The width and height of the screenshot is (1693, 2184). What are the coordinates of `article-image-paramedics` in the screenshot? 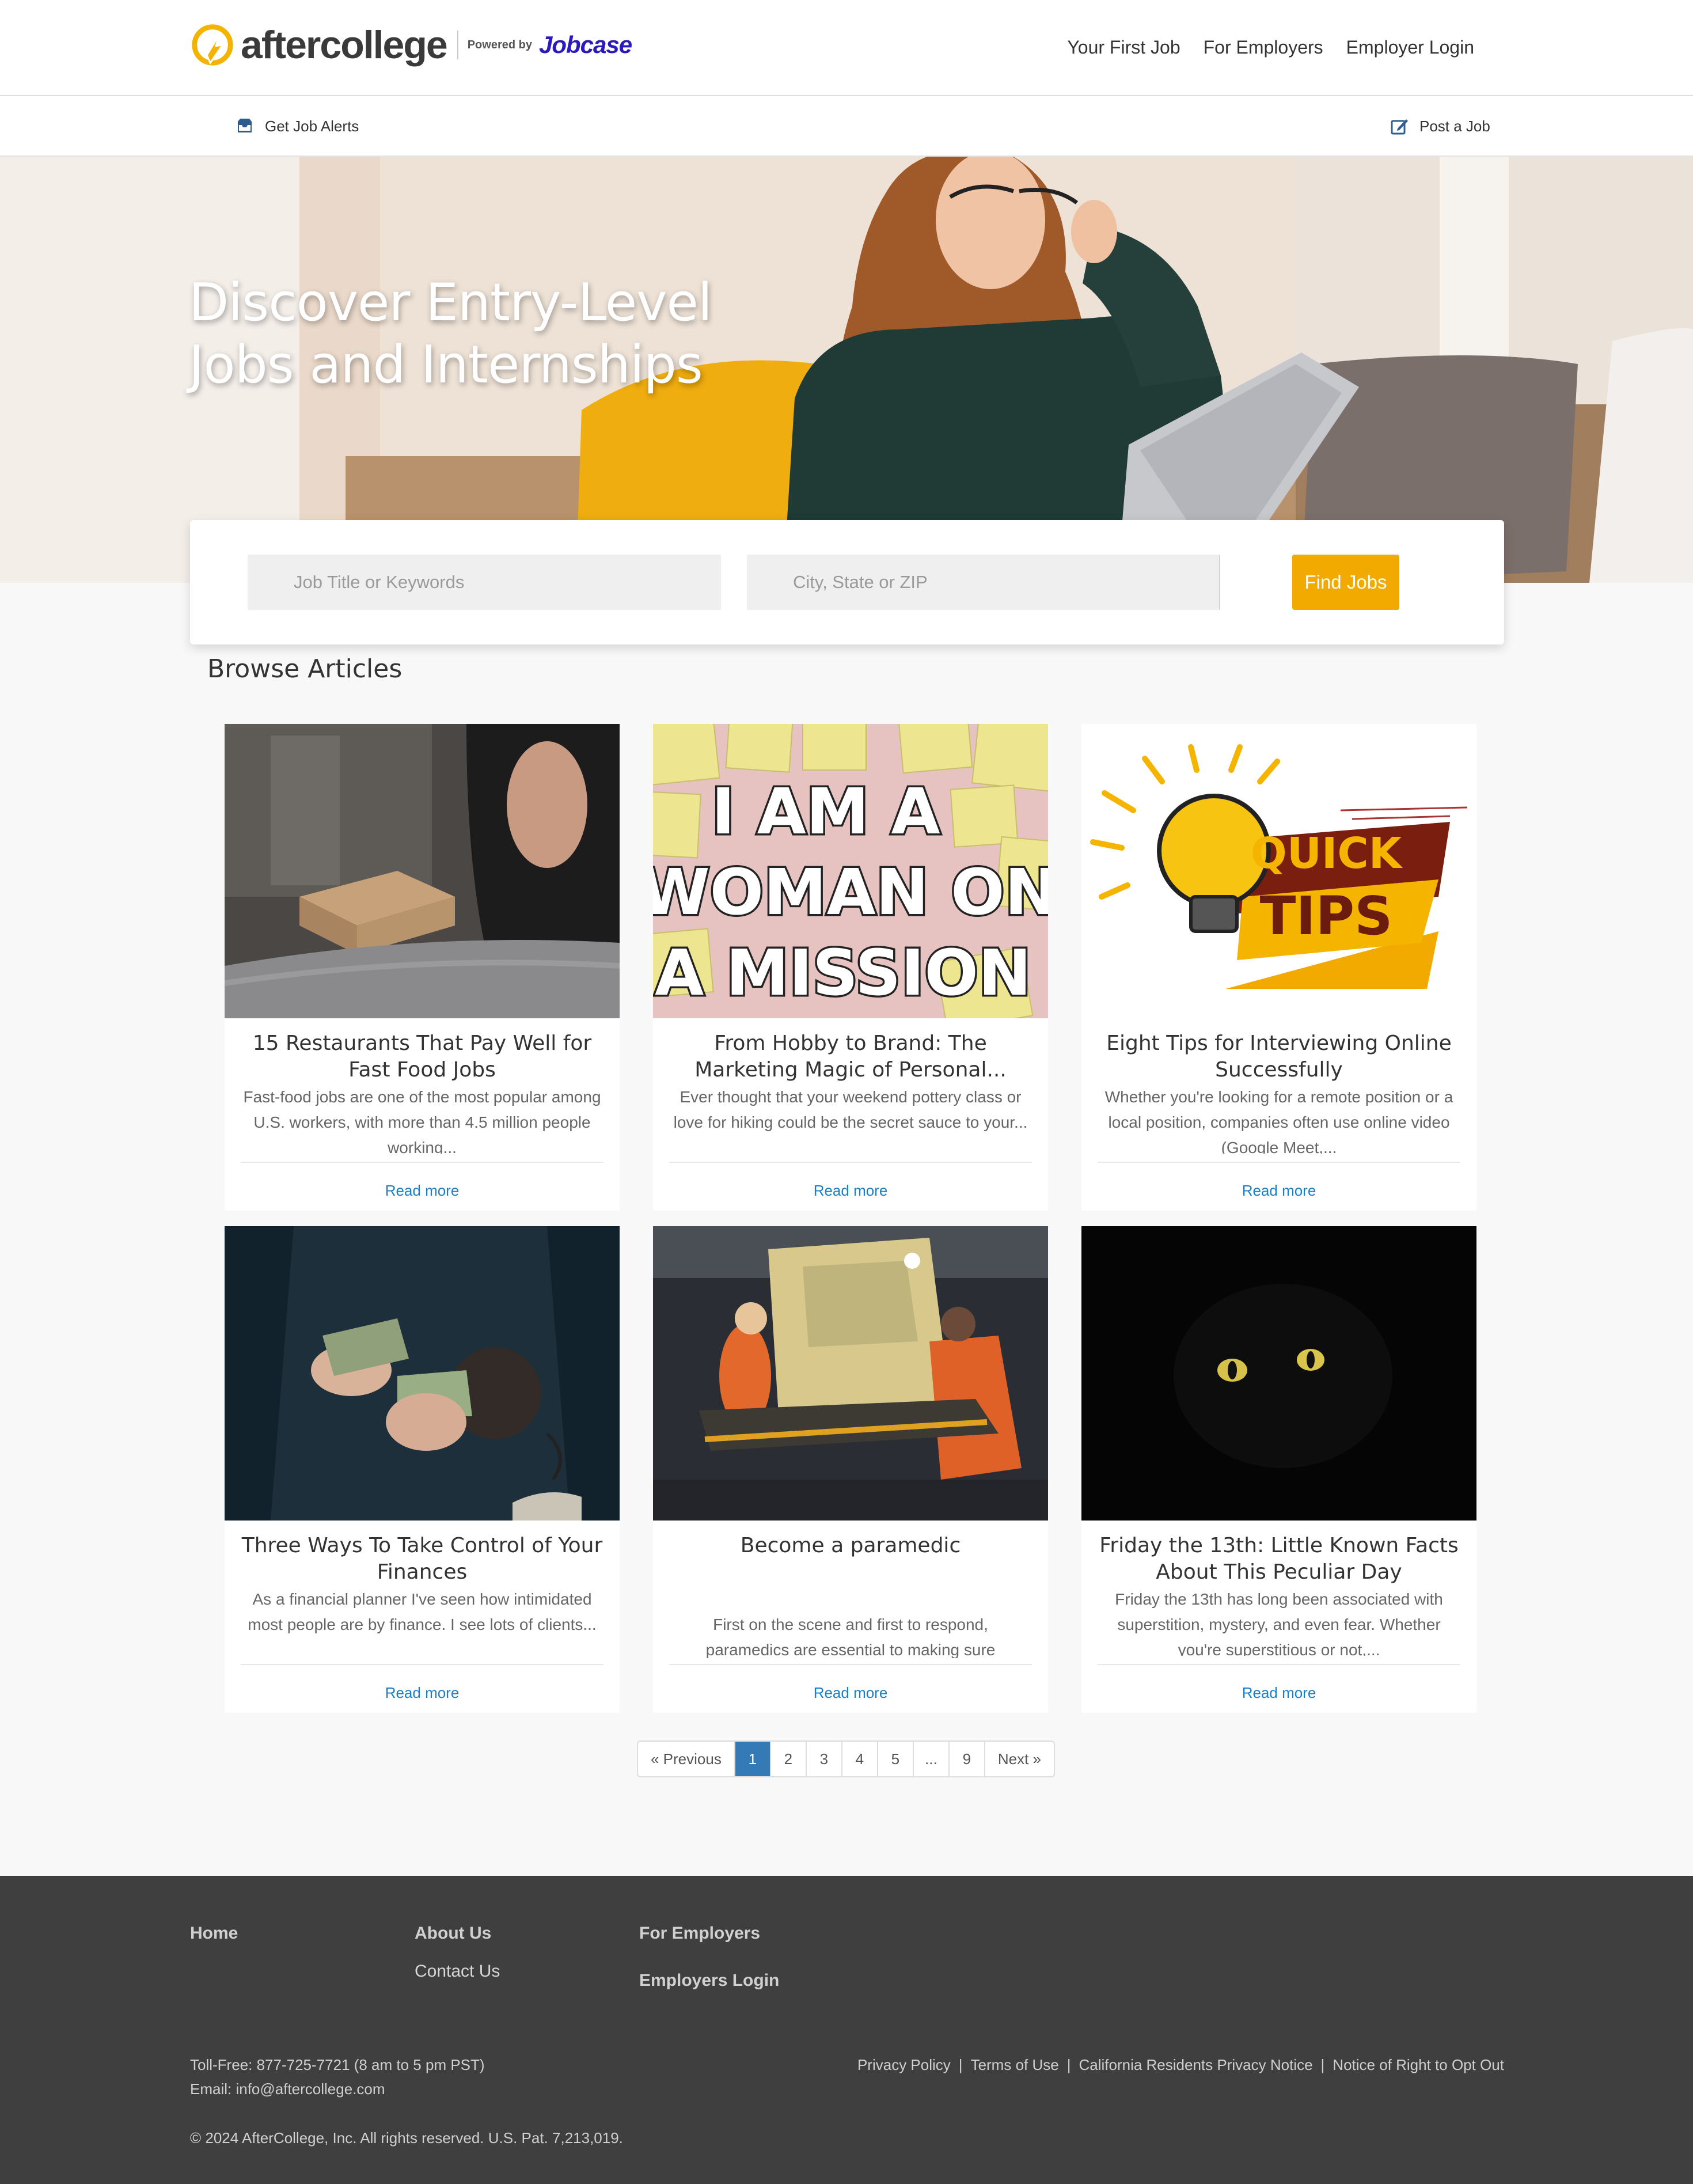 It's located at (850, 1373).